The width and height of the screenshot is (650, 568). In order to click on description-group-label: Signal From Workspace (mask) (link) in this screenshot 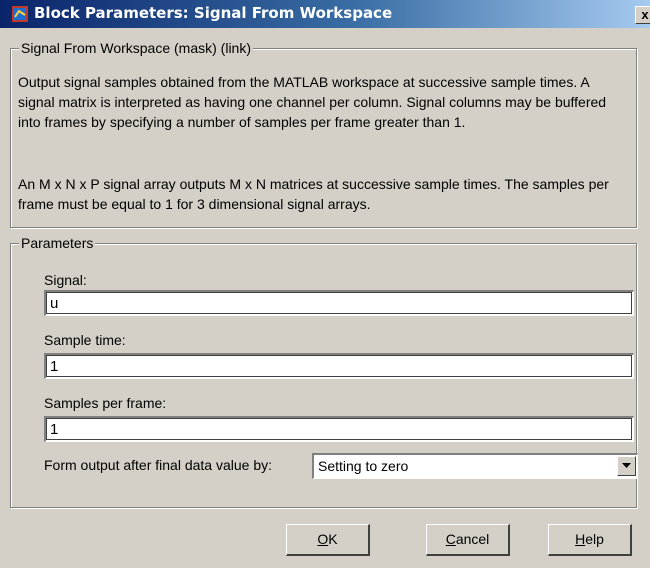, I will do `click(136, 48)`.